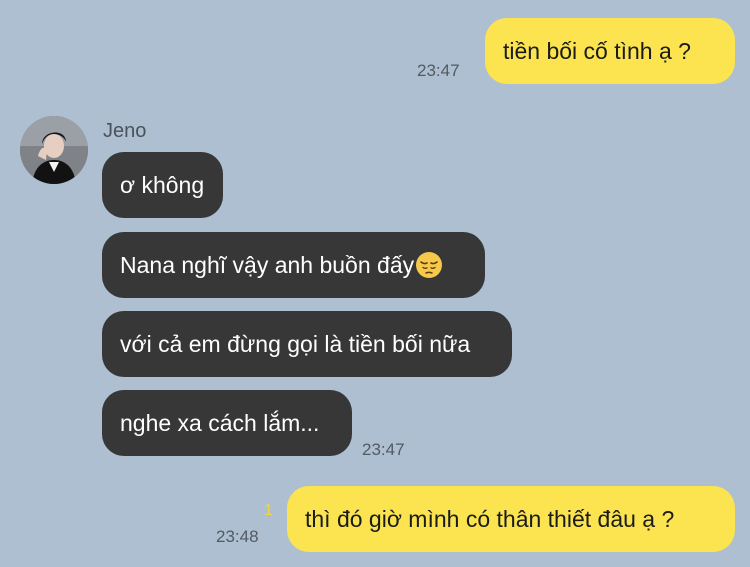 This screenshot has width=750, height=567. I want to click on sender-name: Jeno, so click(125, 131).